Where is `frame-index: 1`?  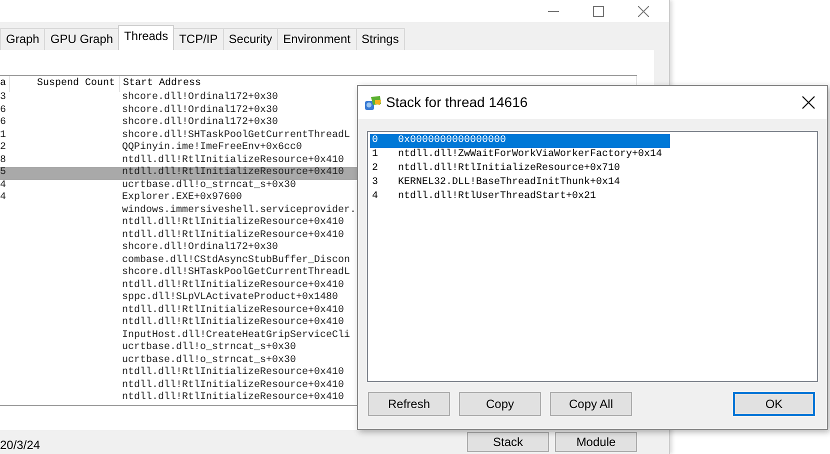
frame-index: 1 is located at coordinates (375, 155).